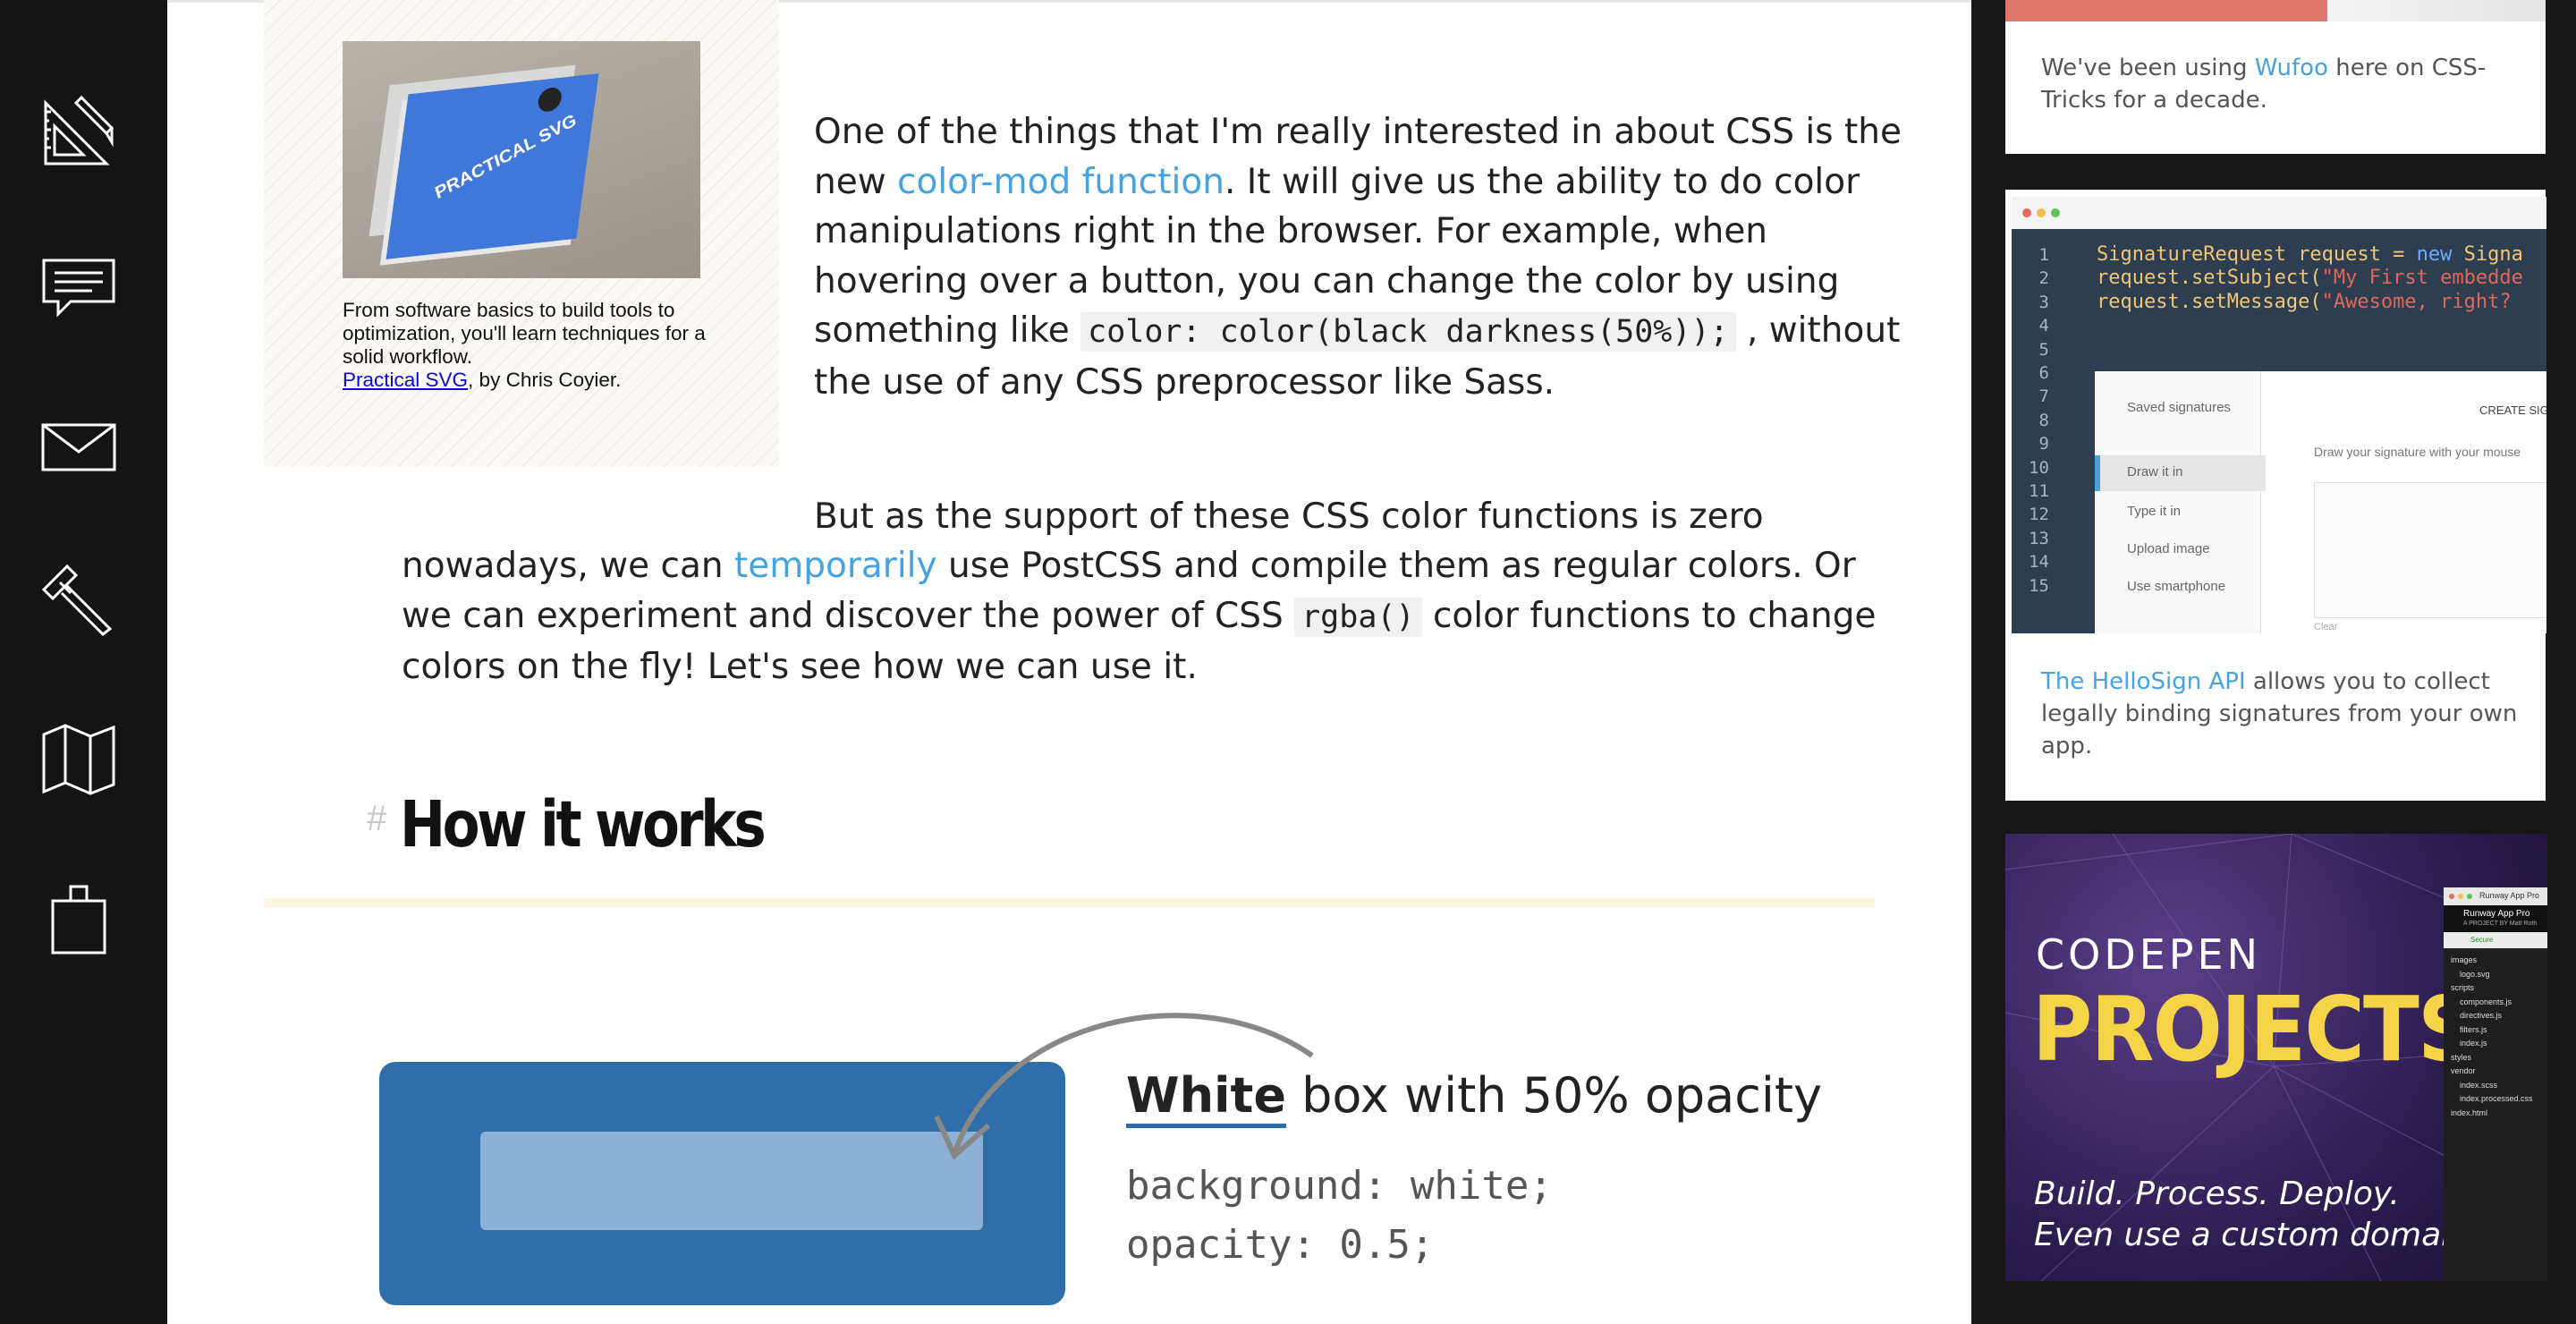 The image size is (2576, 1324). I want to click on codepen-tagline-1: Build. Process. Deploy., so click(2217, 1193).